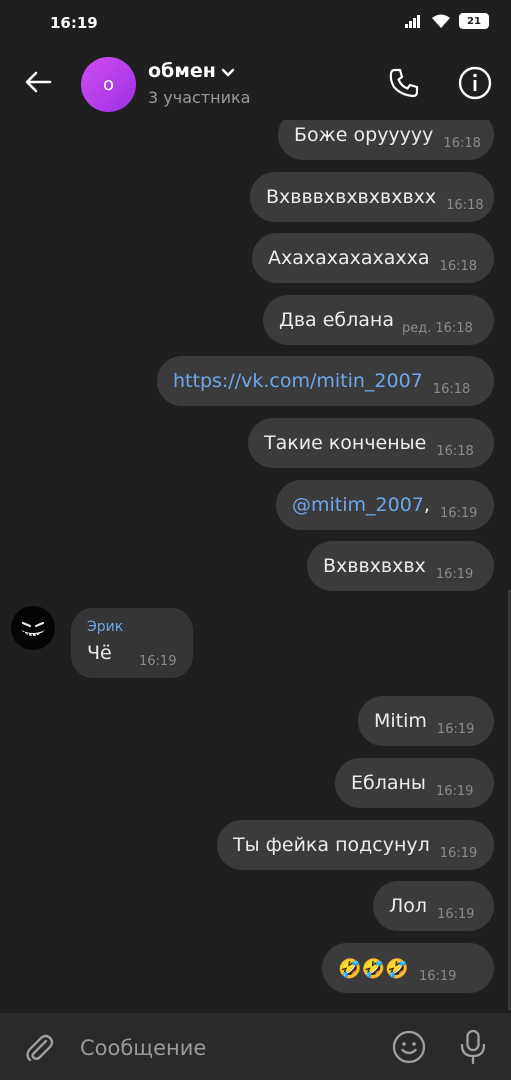  What do you see at coordinates (433, 906) in the screenshot?
I see `outgoing-message: Лол 16:19` at bounding box center [433, 906].